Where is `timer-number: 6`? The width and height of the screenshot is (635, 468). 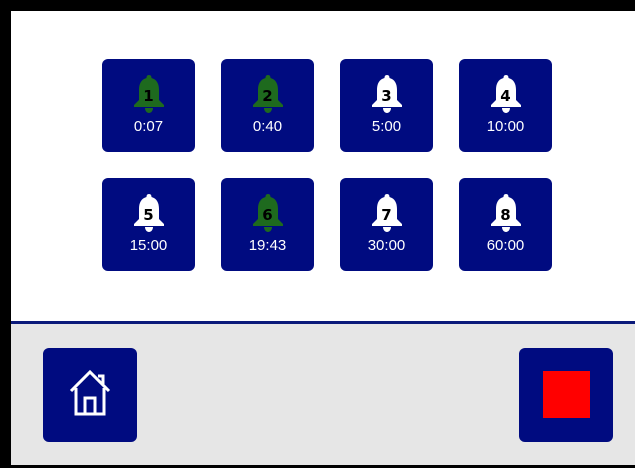 timer-number: 6 is located at coordinates (267, 215).